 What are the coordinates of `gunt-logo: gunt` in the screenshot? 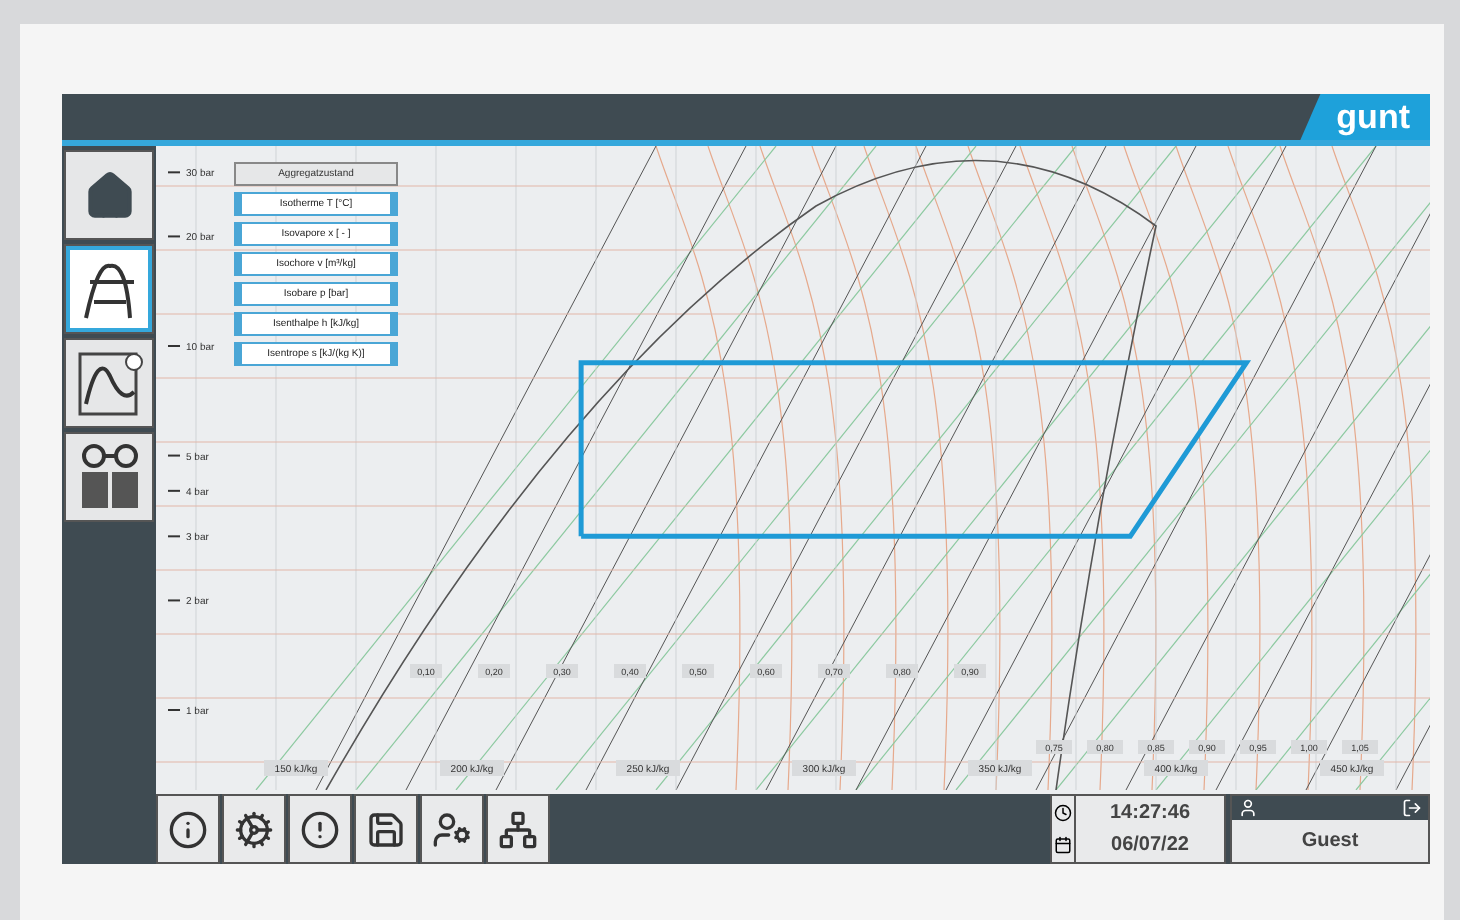 It's located at (1365, 117).